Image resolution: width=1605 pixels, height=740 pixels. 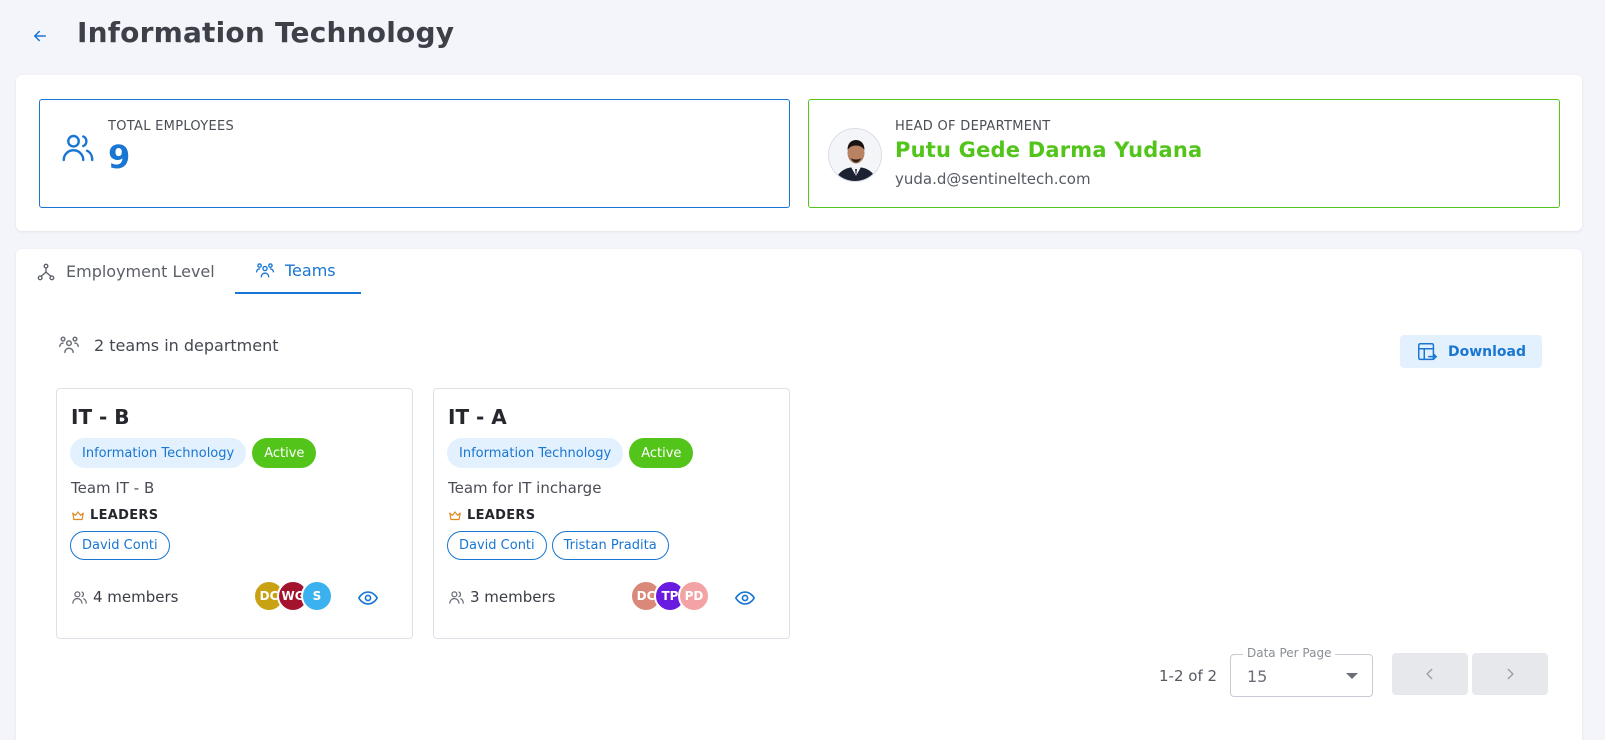 I want to click on leader-chip: Tristan Pradita, so click(x=610, y=545).